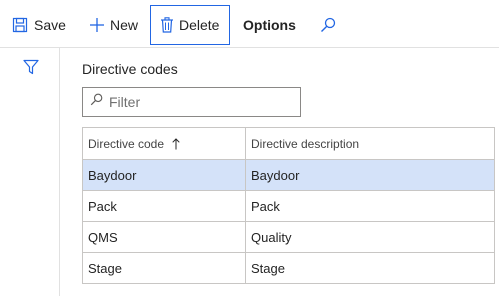  Describe the element at coordinates (163, 268) in the screenshot. I see `cell-directive-code: Stage` at that location.